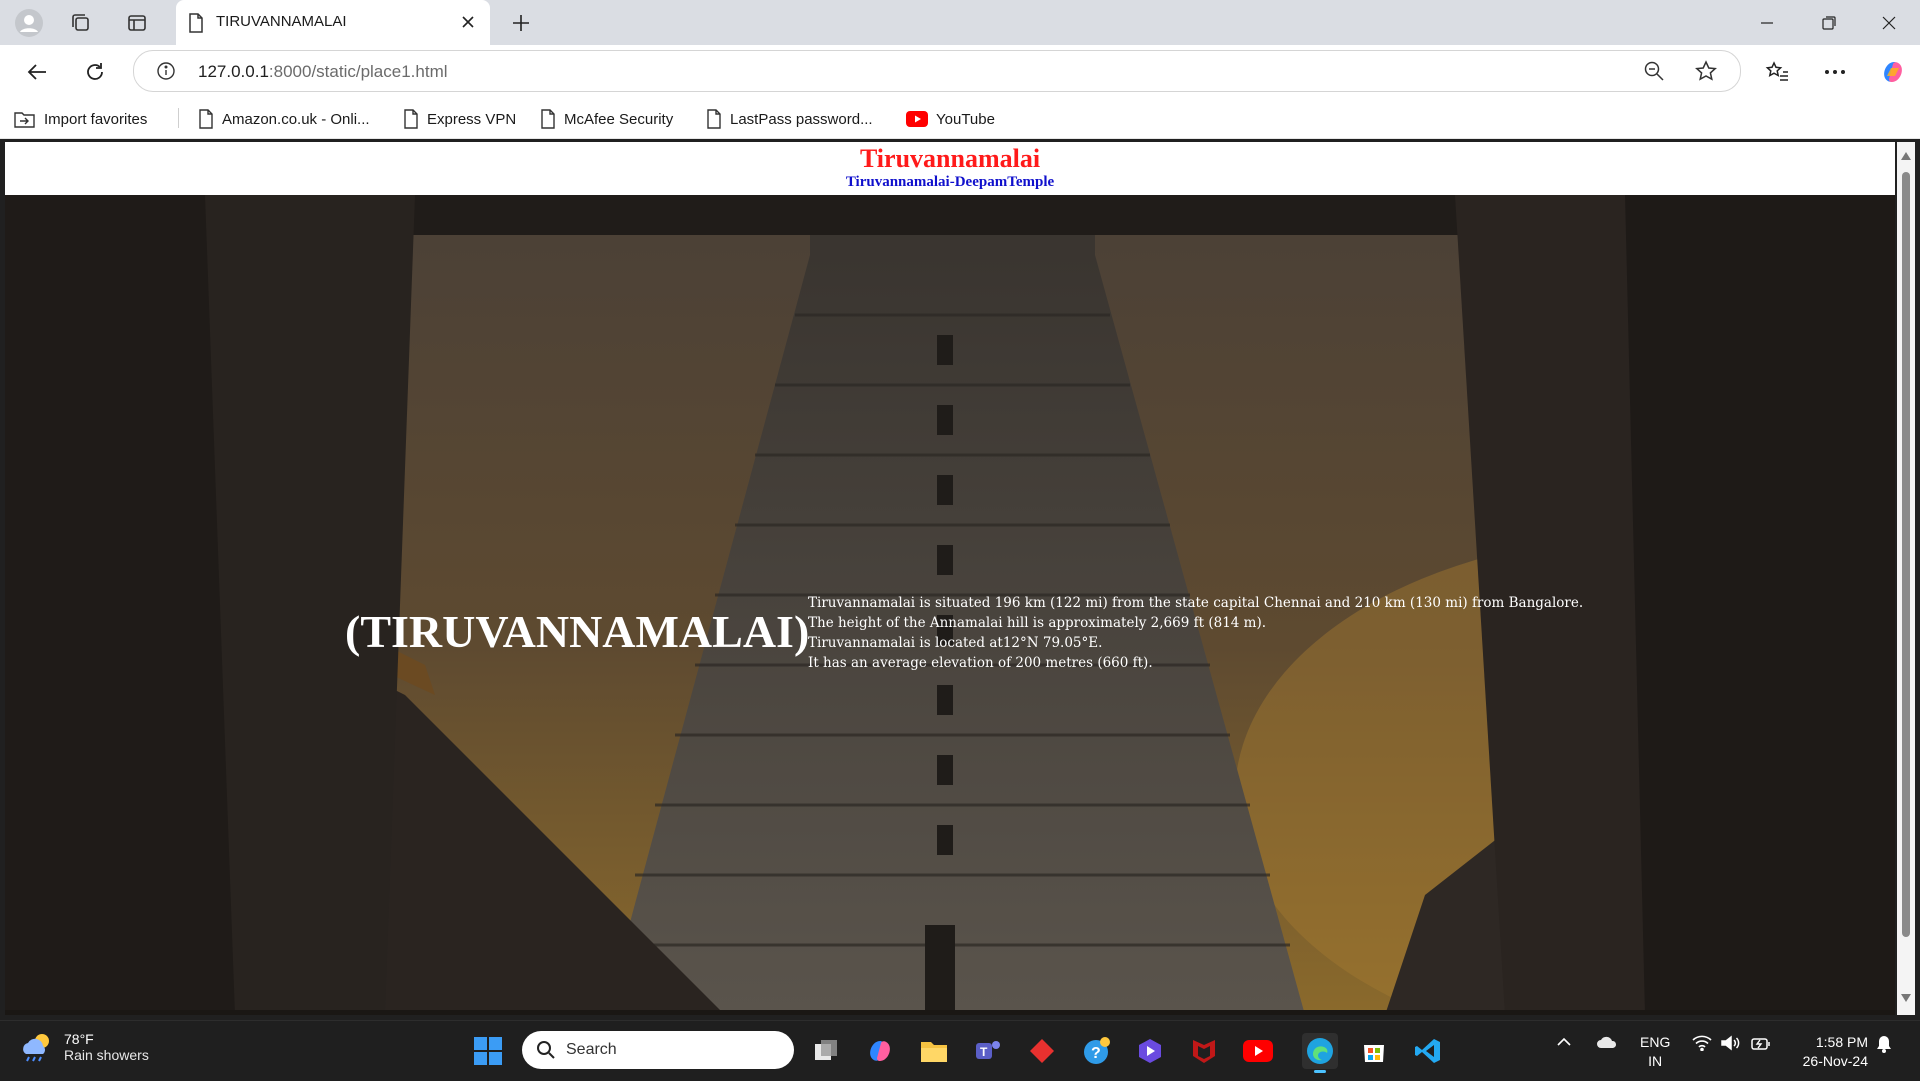  Describe the element at coordinates (1730, 1044) in the screenshot. I see `volume-icon` at that location.